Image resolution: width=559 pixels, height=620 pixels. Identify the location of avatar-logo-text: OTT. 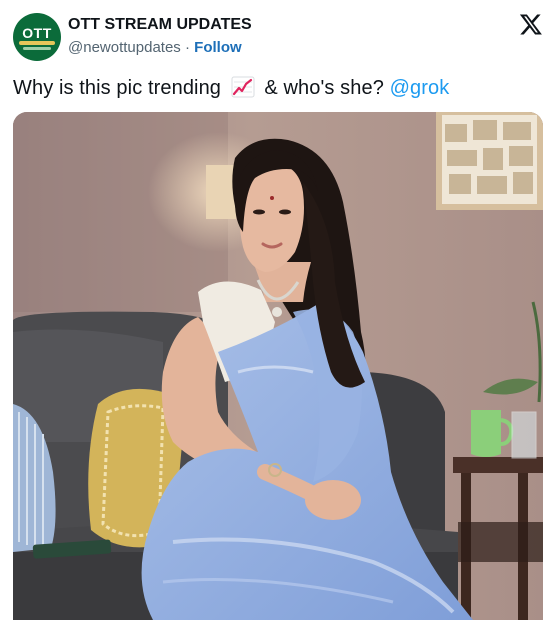
(37, 33).